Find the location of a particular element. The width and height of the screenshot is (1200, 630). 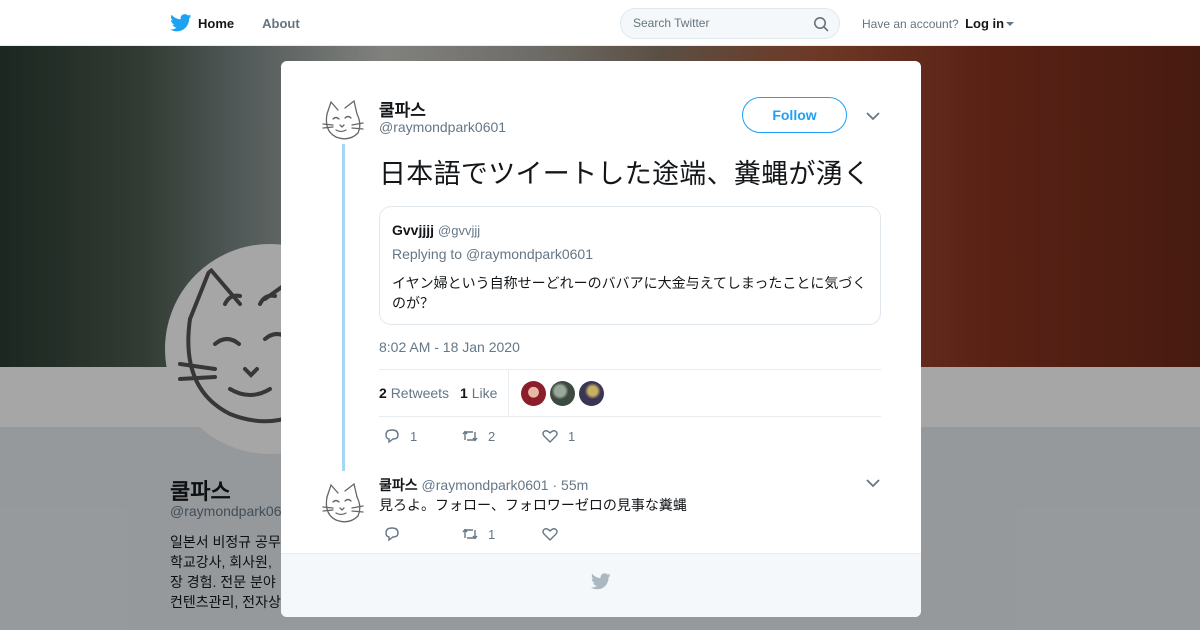

tweet-stats: 2 Retweets 1 Like is located at coordinates (630, 393).